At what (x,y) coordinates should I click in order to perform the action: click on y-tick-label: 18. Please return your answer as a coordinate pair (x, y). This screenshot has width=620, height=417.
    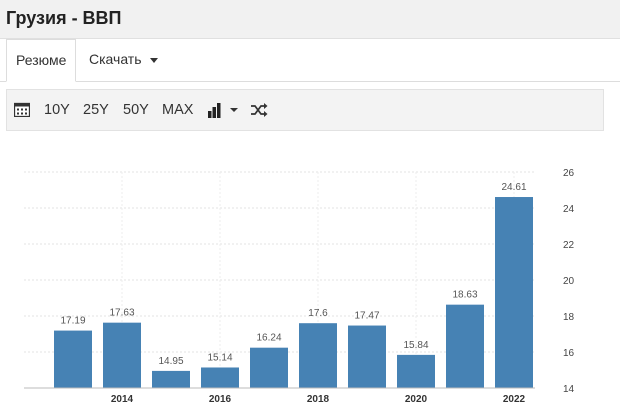
    Looking at the image, I should click on (569, 317).